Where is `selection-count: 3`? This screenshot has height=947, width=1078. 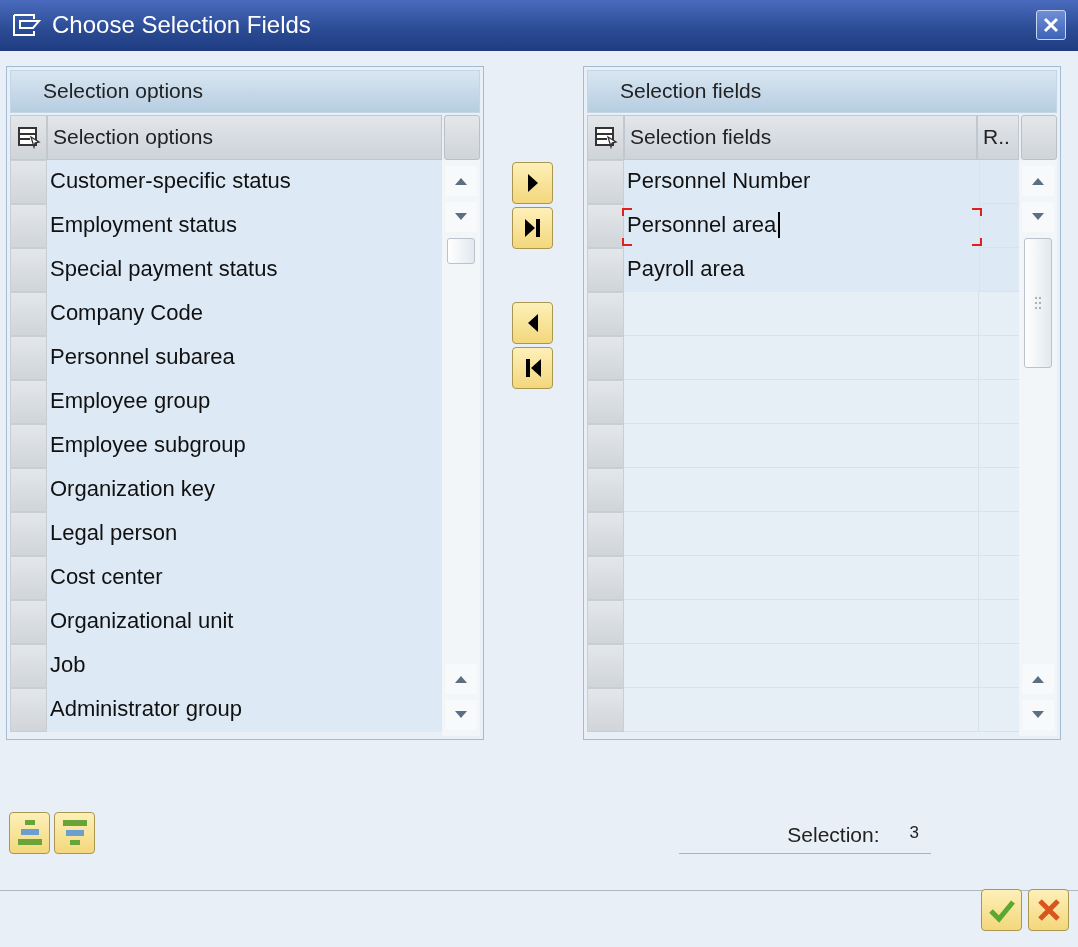 selection-count: 3 is located at coordinates (914, 834).